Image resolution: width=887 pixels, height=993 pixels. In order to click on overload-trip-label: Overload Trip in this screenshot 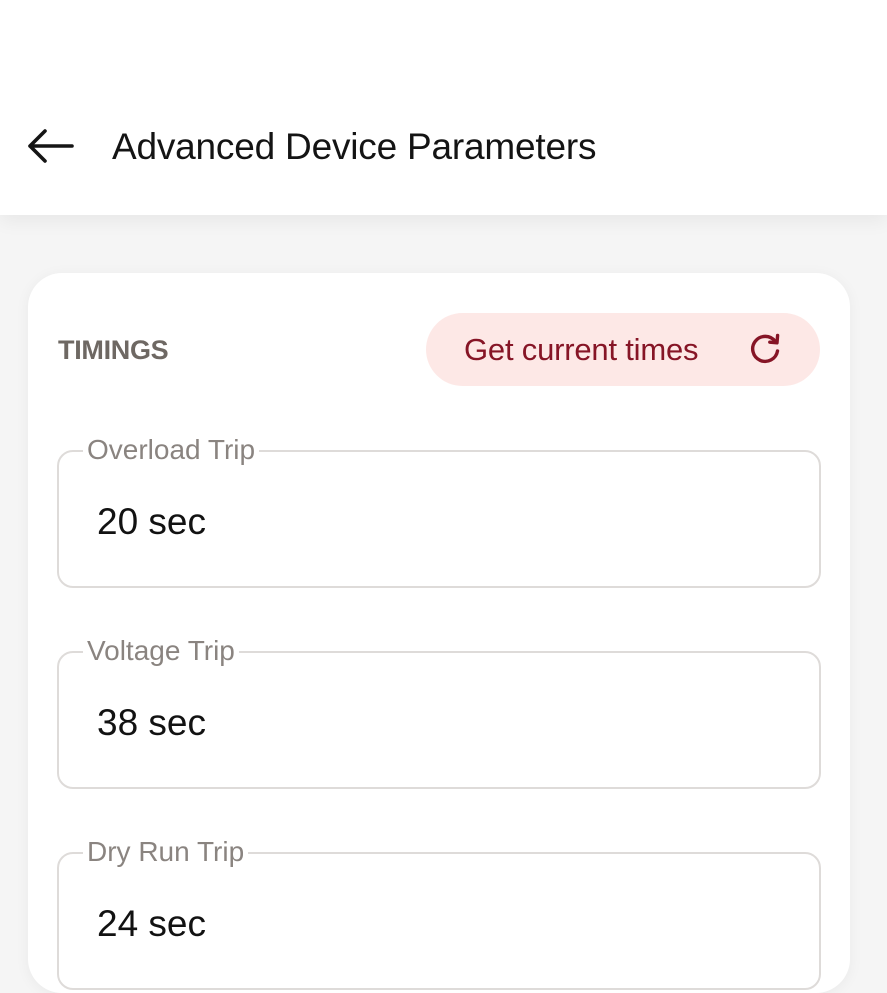, I will do `click(171, 450)`.